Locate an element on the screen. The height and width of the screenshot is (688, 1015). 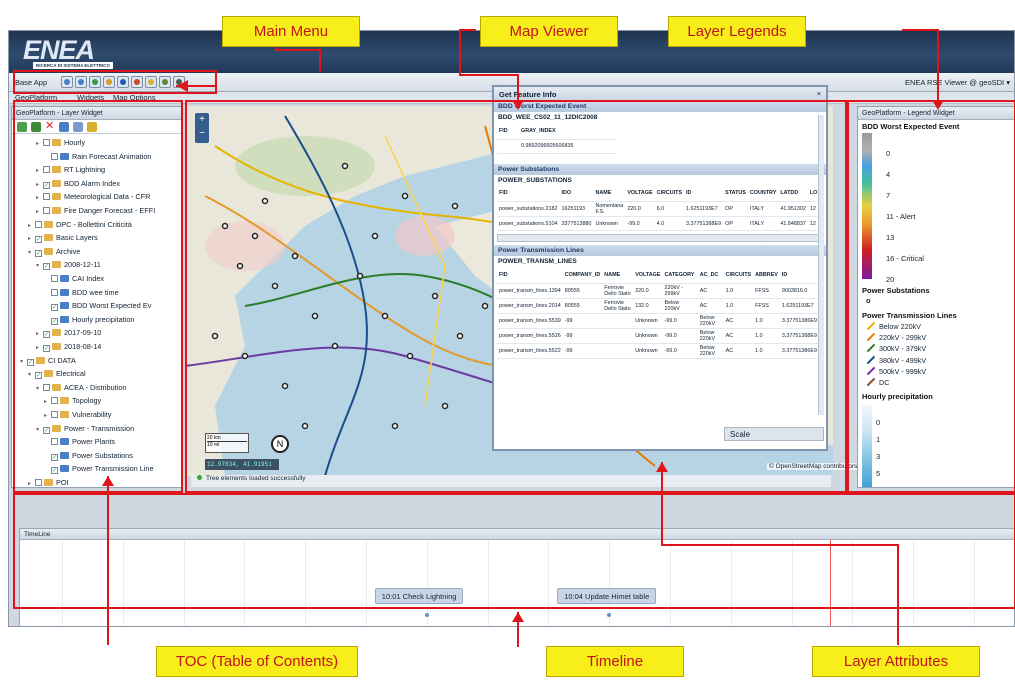
tree-item: ▸ POI is located at coordinates (48, 482).